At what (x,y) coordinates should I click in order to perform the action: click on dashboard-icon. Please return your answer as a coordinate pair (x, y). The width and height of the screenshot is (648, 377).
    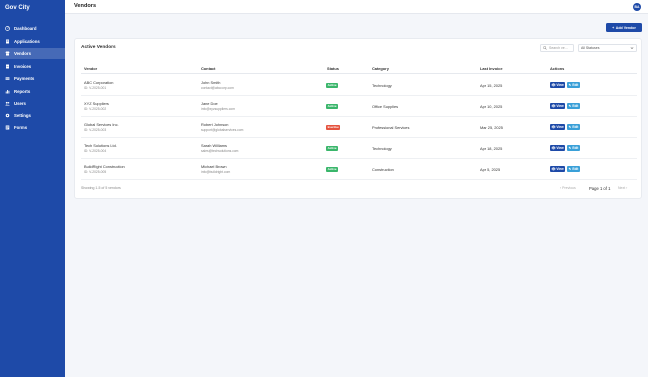
    Looking at the image, I should click on (7, 28).